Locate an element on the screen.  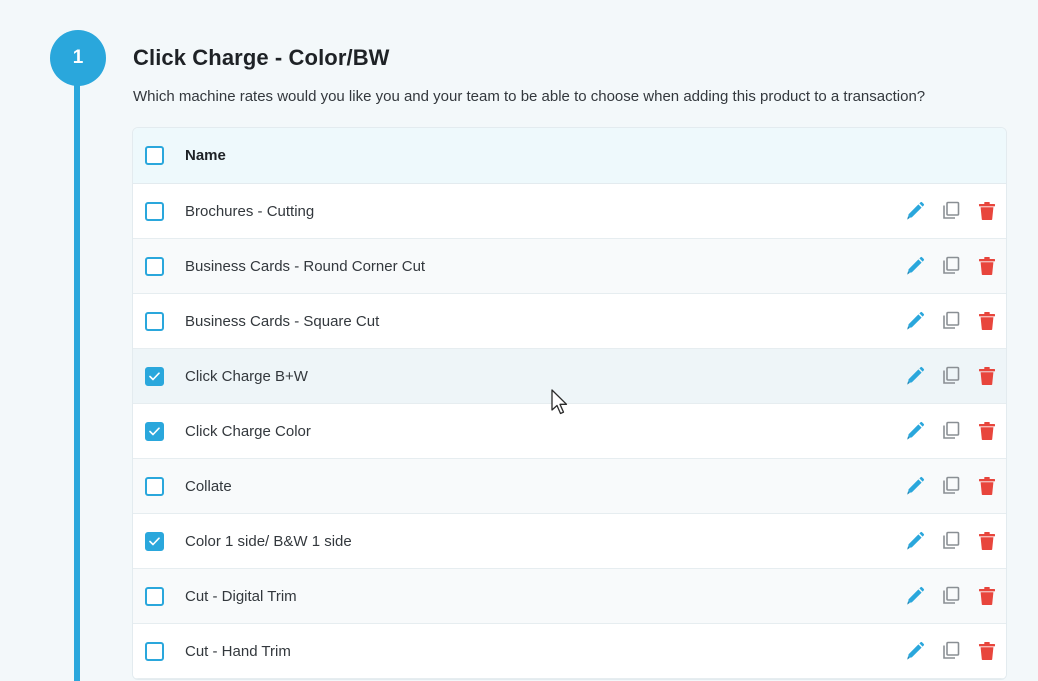
step-number-badge: 1 is located at coordinates (78, 58).